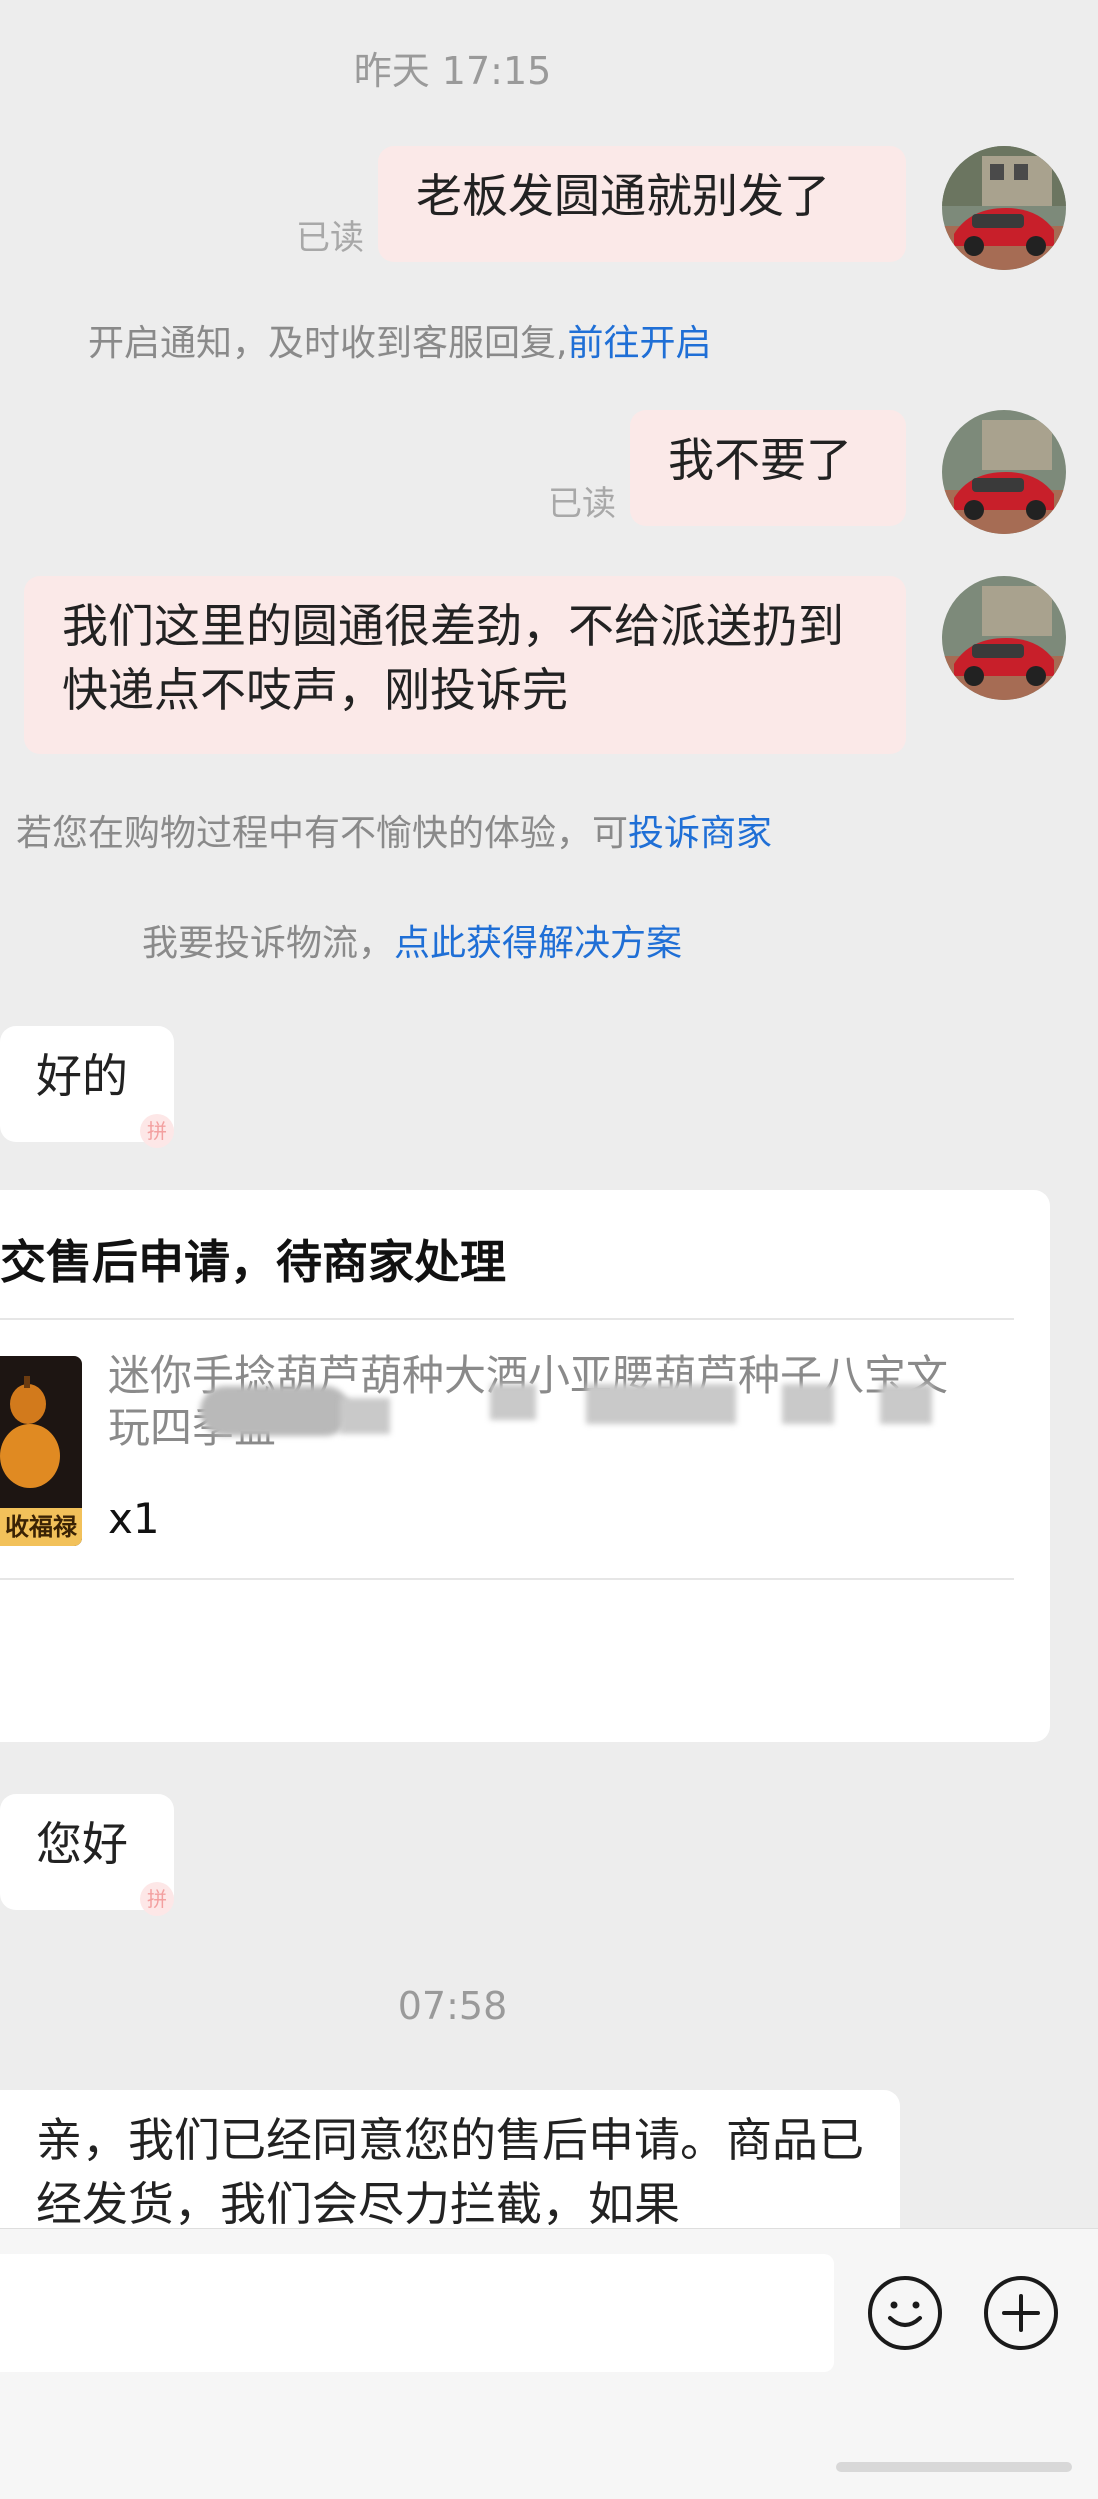 The height and width of the screenshot is (2499, 1098). I want to click on product-quantity: x1, so click(134, 1518).